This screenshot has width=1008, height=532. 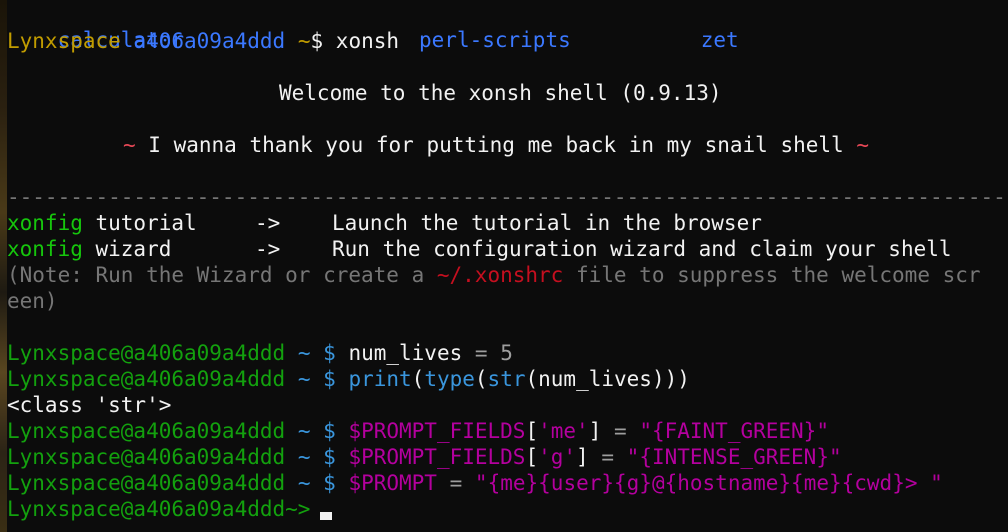 I want to click on listing-item: perl-scripts, so click(x=495, y=40).